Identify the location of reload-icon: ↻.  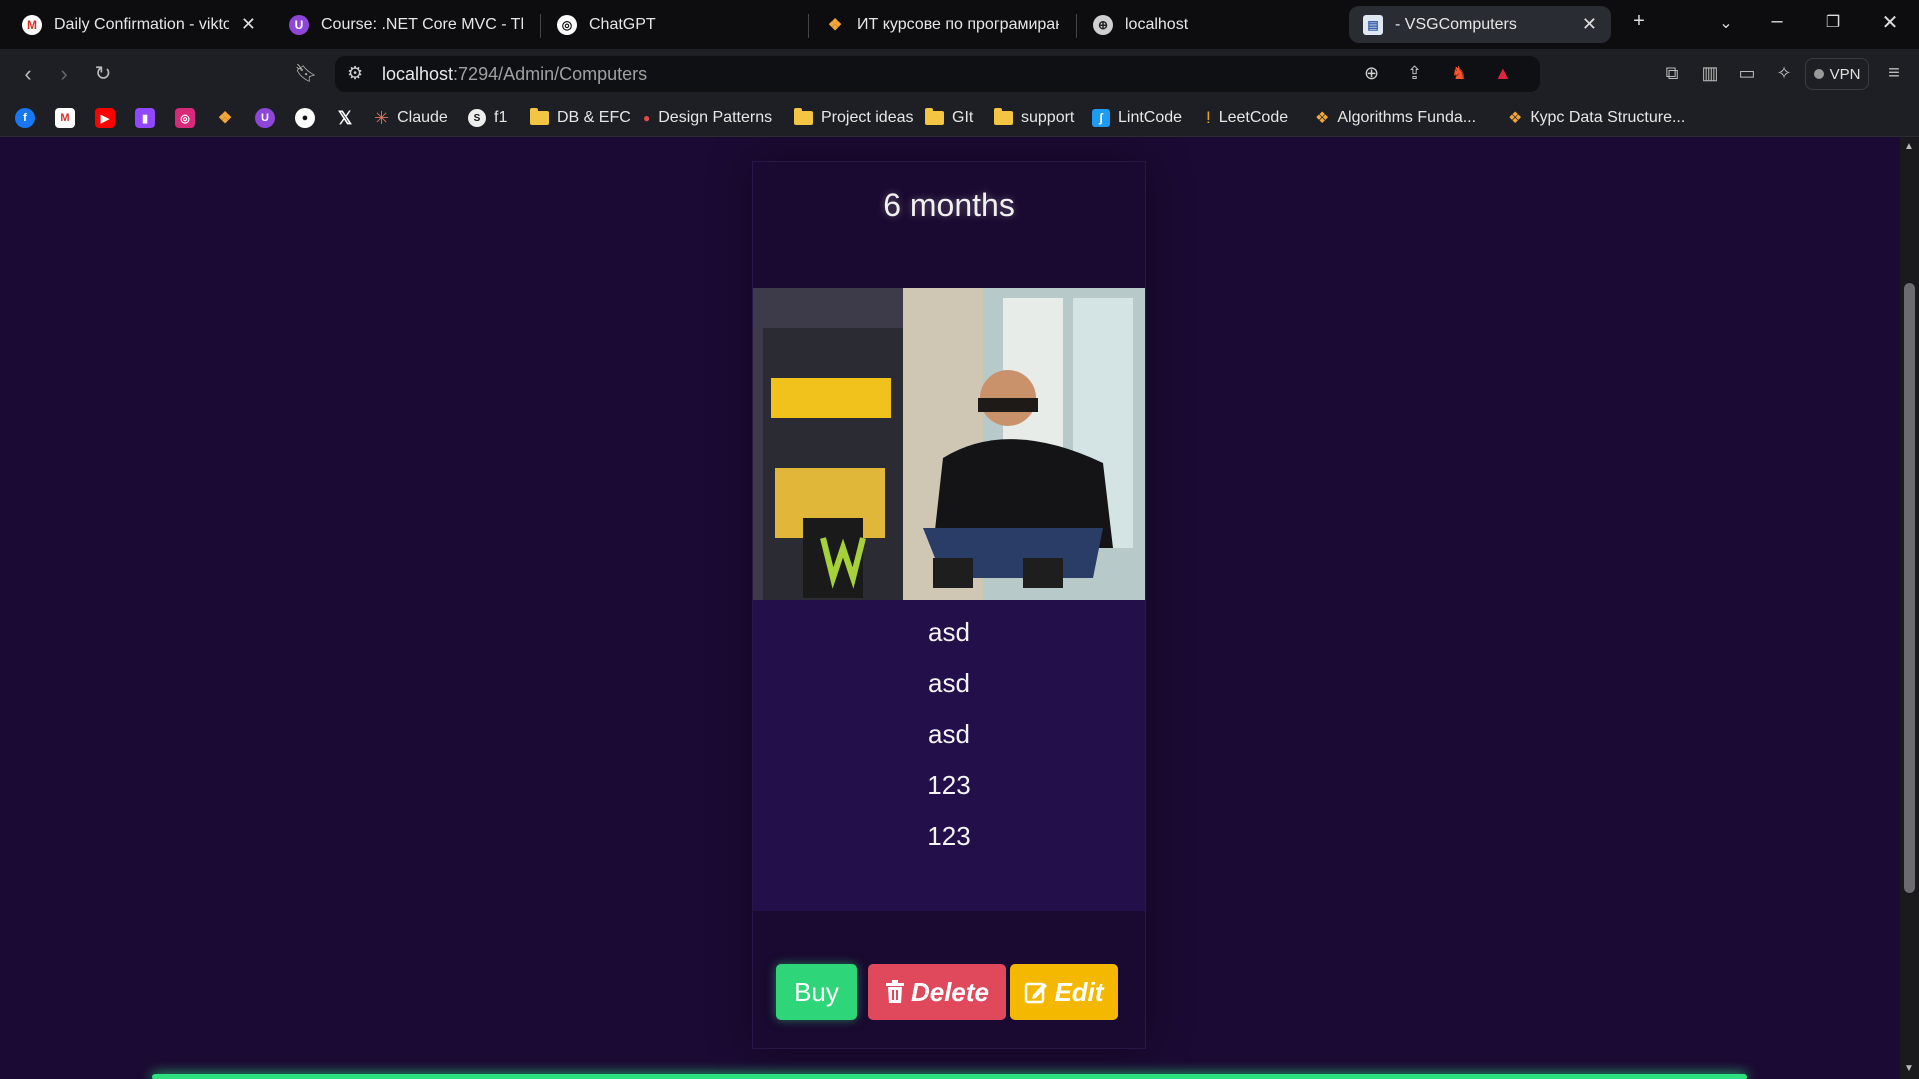
(103, 73).